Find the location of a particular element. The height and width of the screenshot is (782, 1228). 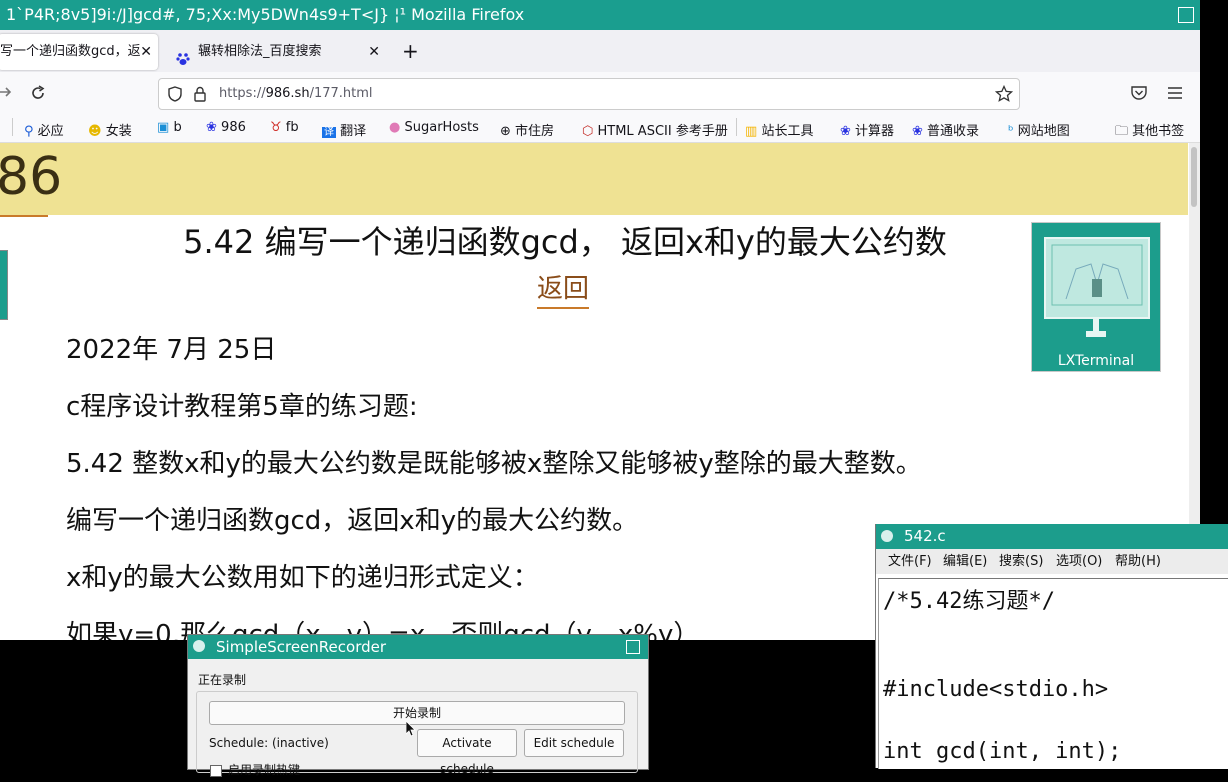

reload-icon is located at coordinates (38, 93).